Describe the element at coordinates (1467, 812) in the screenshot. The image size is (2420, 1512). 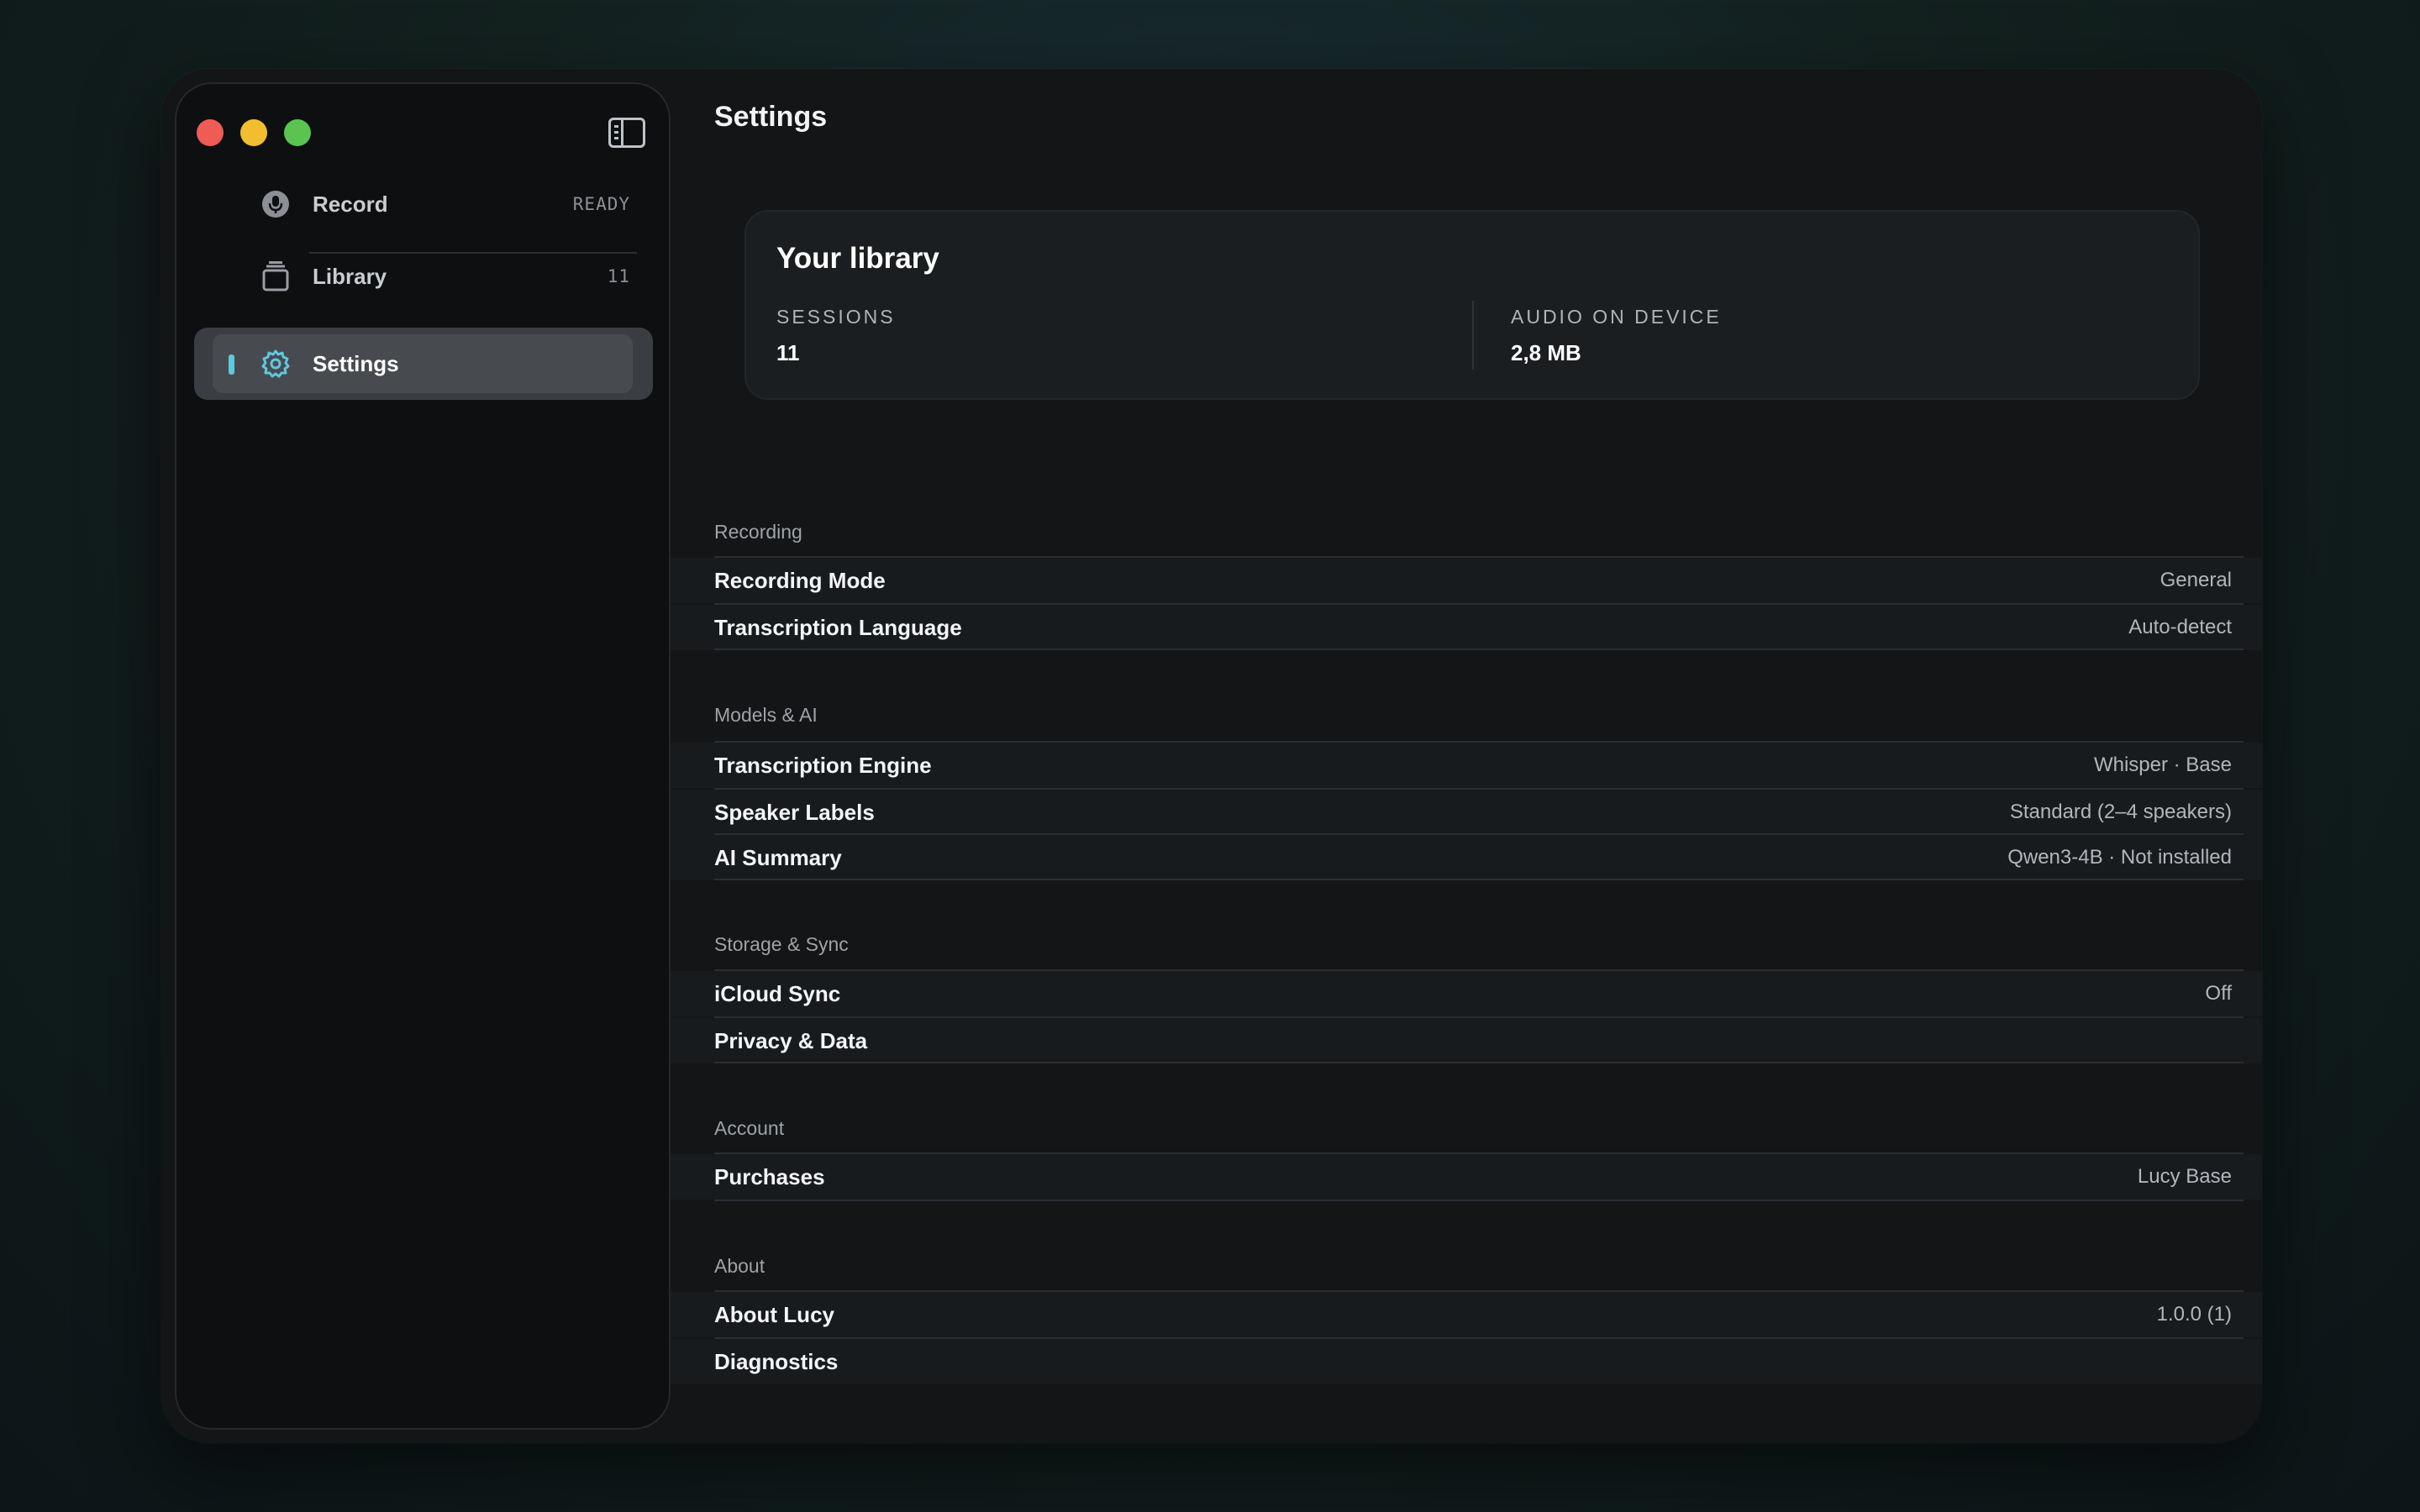
I see `setting-row-speaker-labels: Speaker Labels Standard (2–4 speakers)` at that location.